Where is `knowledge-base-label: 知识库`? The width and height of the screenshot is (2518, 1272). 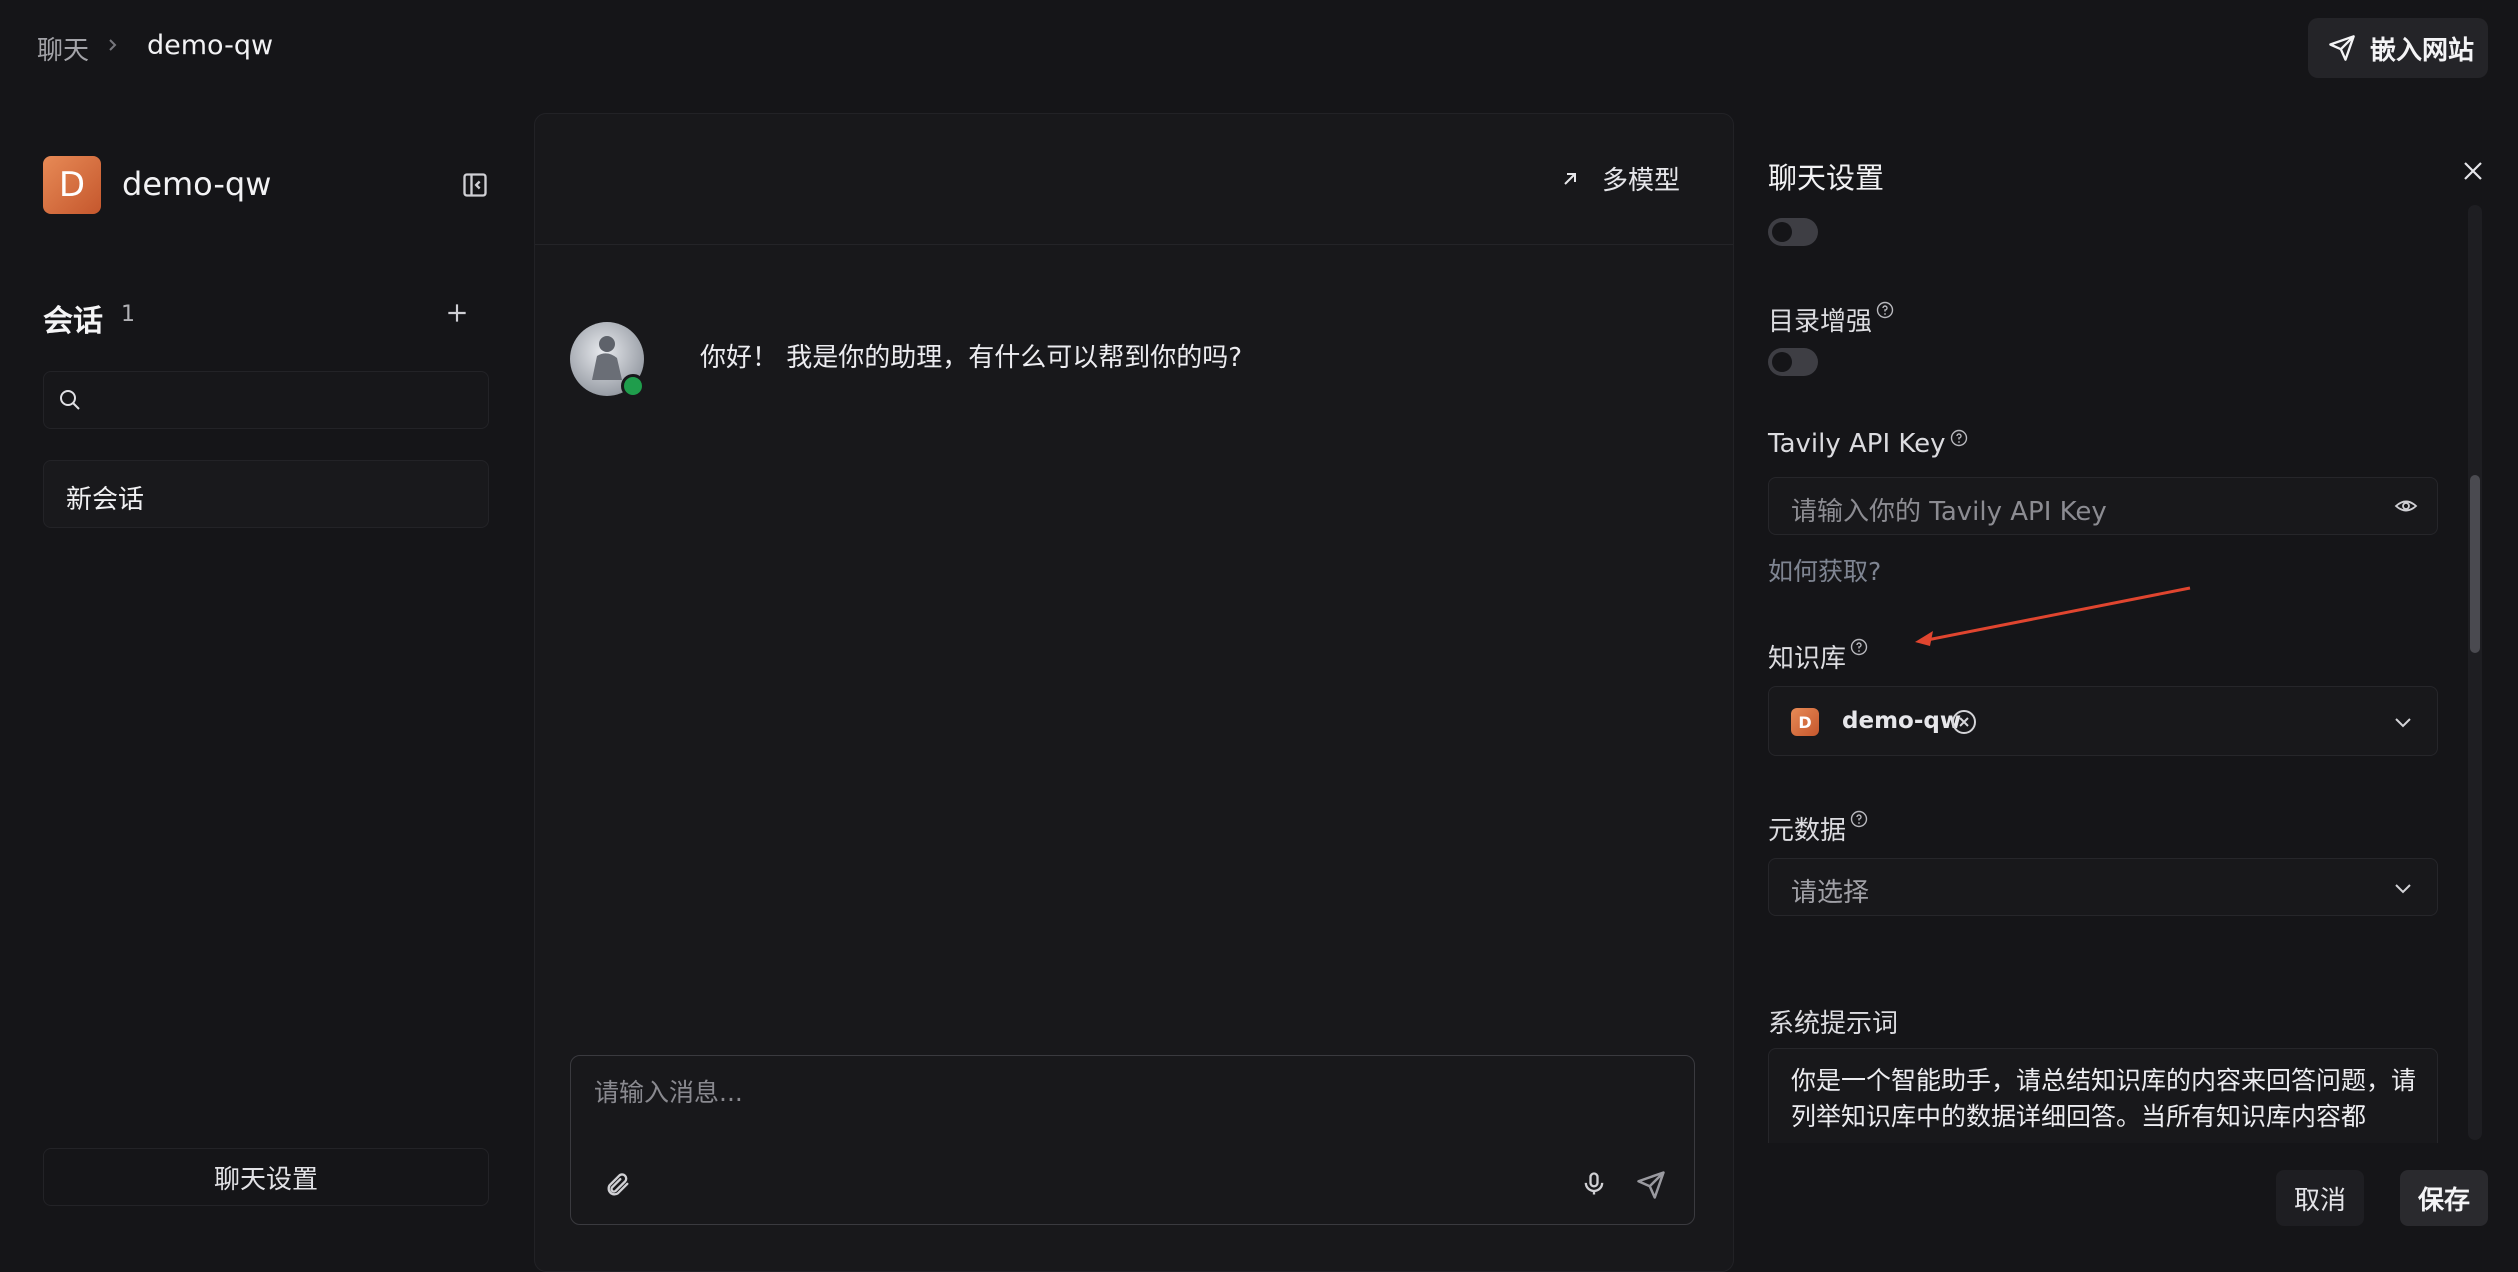
knowledge-base-label: 知识库 is located at coordinates (1818, 656).